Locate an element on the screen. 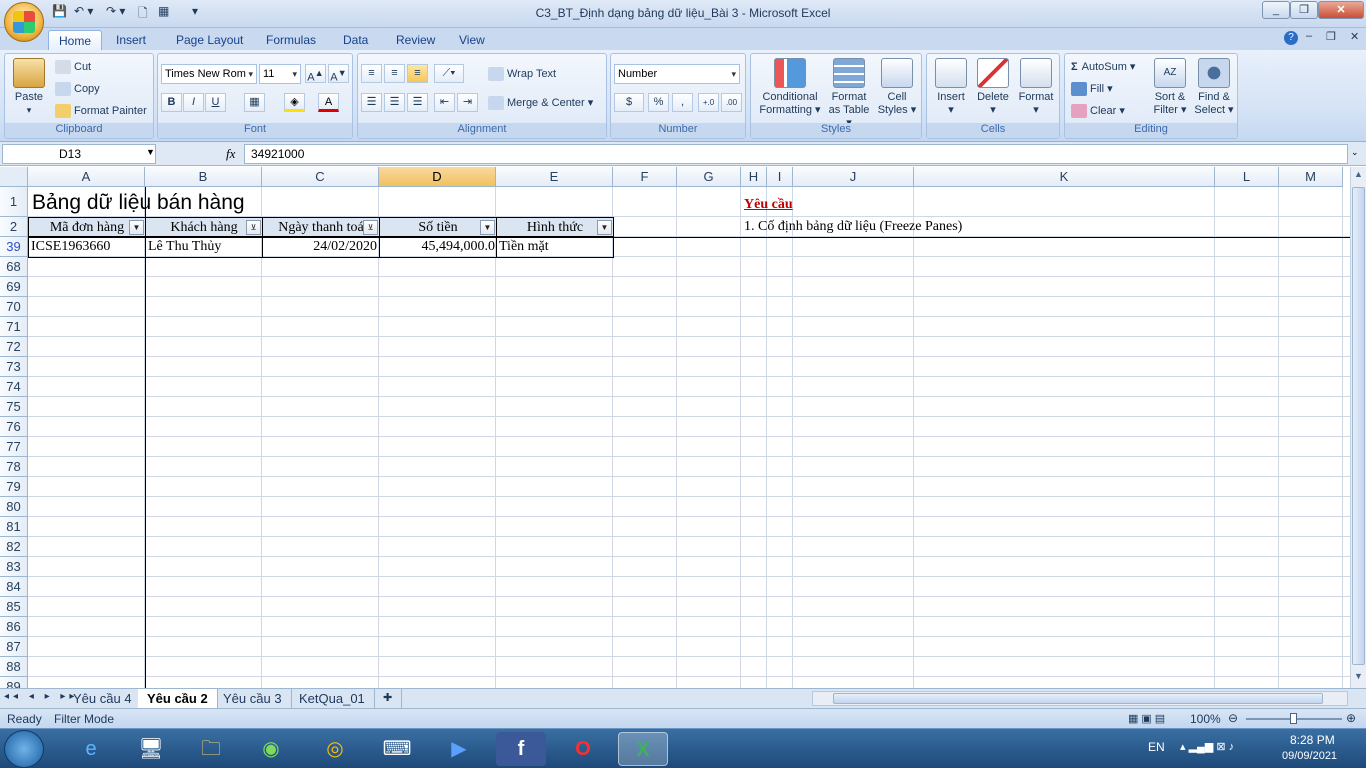 The image size is (1366, 768). tab-page-layout: Page Layout is located at coordinates (209, 40).